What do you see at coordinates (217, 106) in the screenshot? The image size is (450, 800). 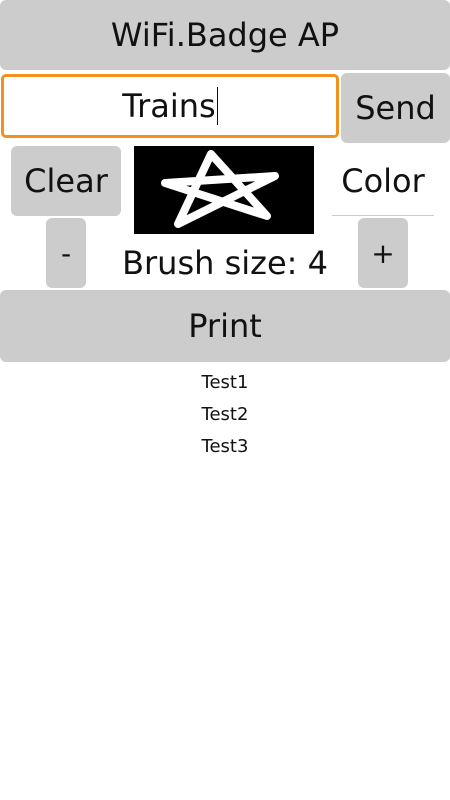 I see `text-caret` at bounding box center [217, 106].